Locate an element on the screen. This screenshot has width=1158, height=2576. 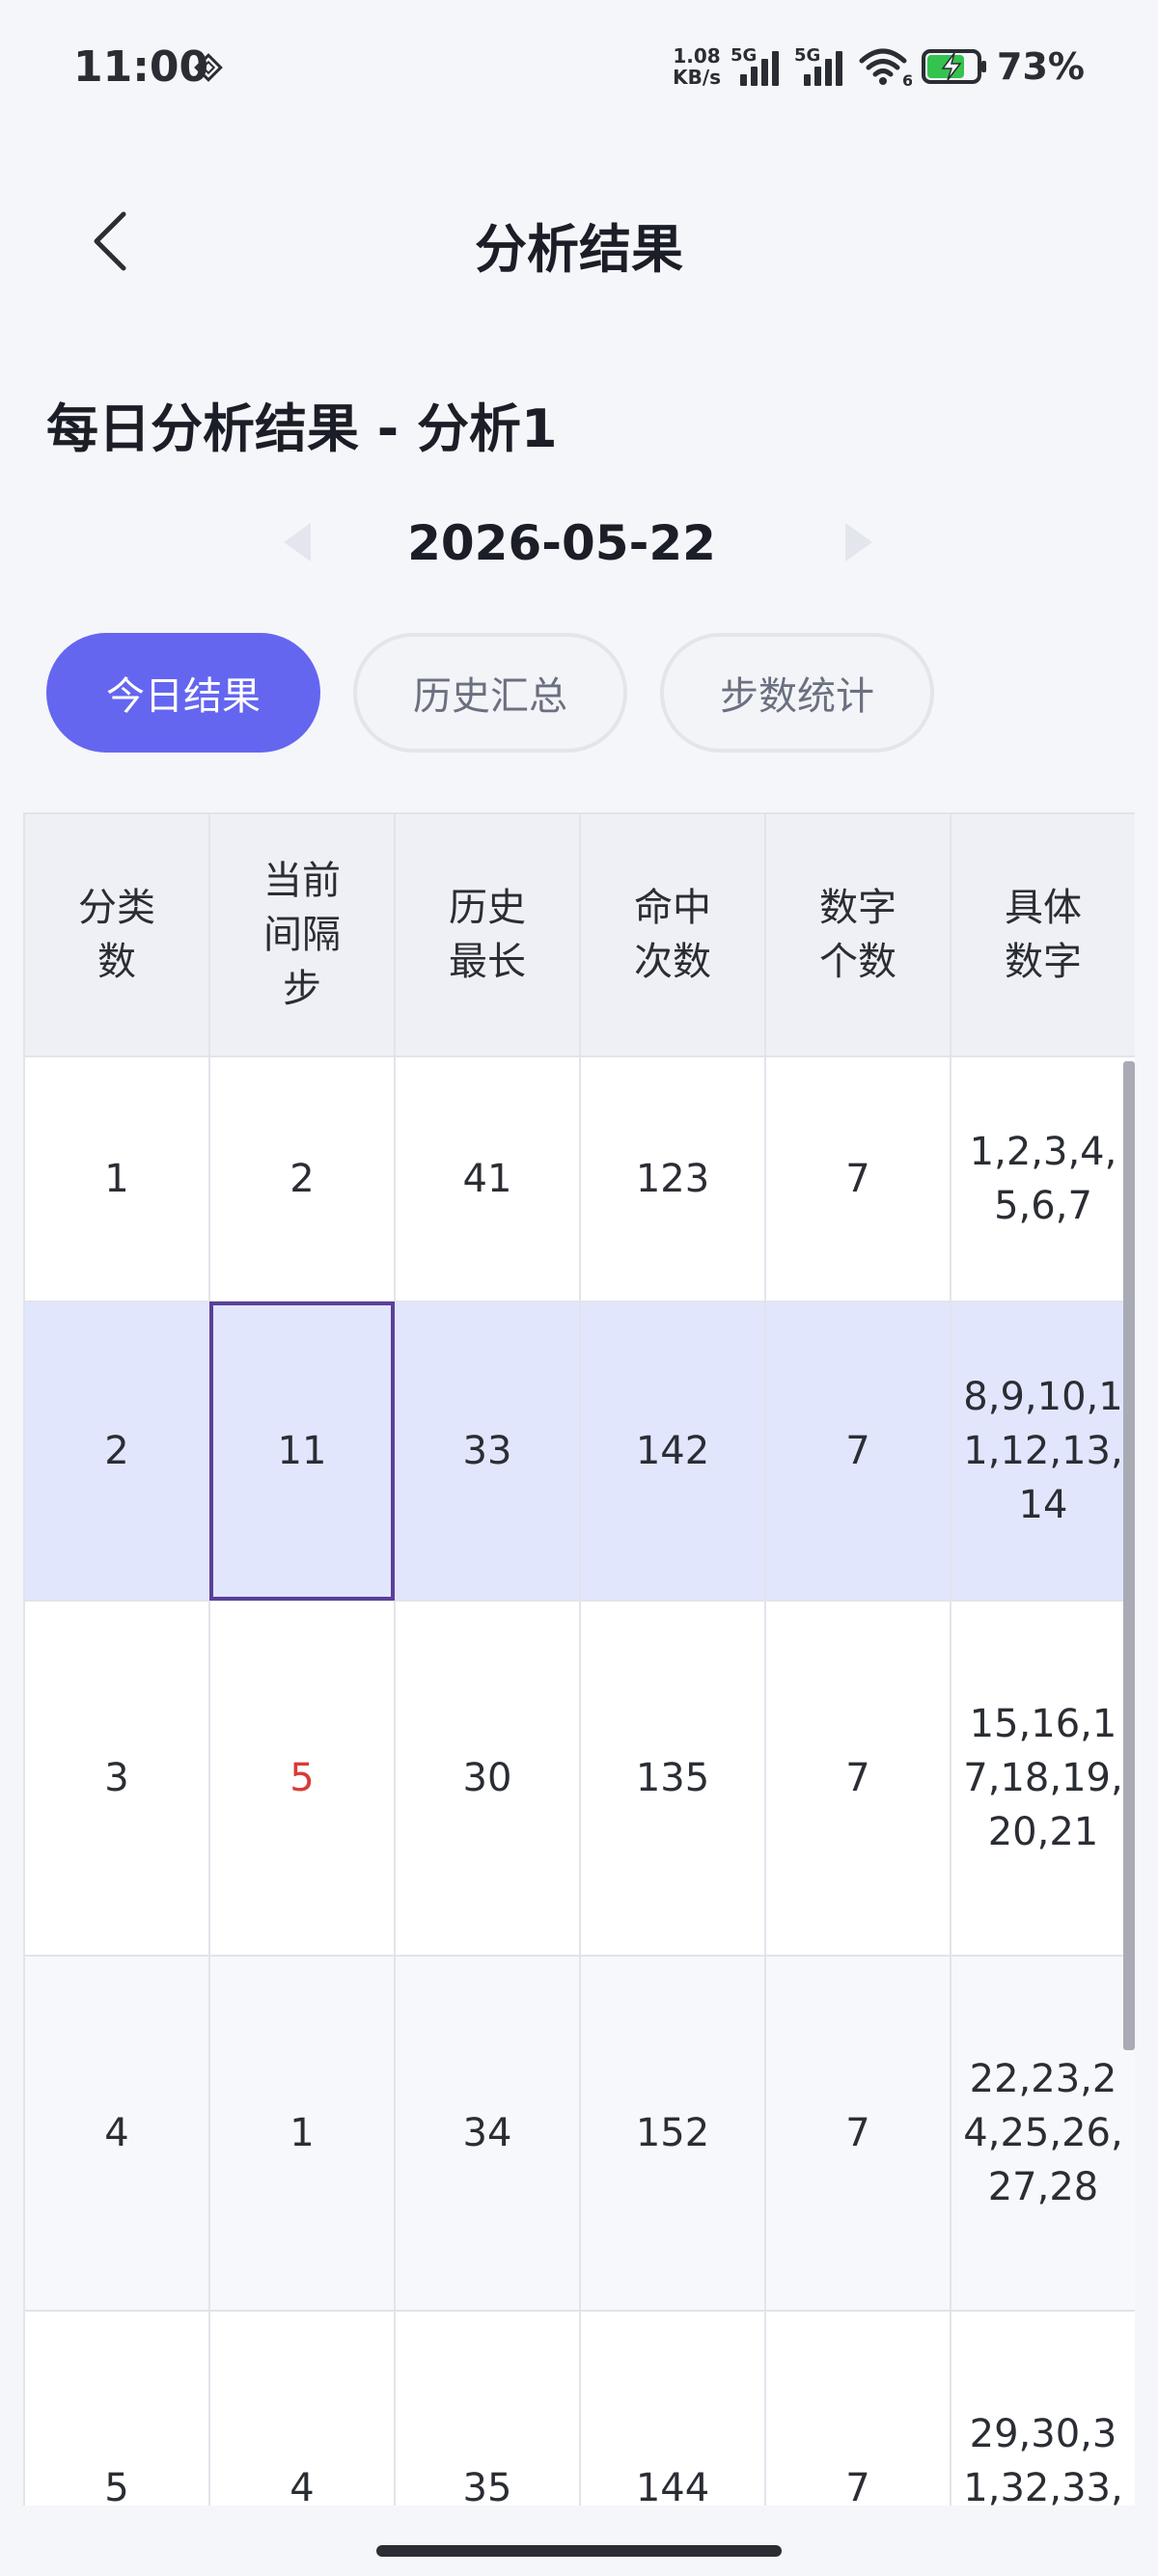
tab-today-results: 今日结果 is located at coordinates (183, 693).